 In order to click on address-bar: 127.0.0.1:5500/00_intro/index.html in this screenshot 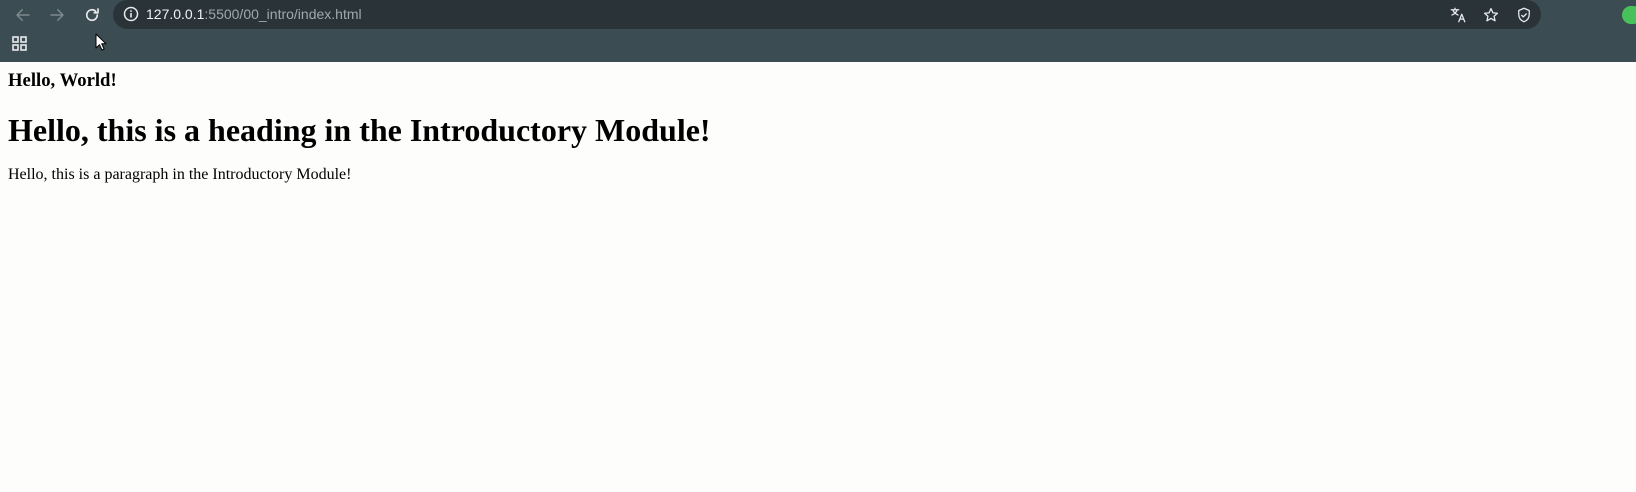, I will do `click(827, 14)`.